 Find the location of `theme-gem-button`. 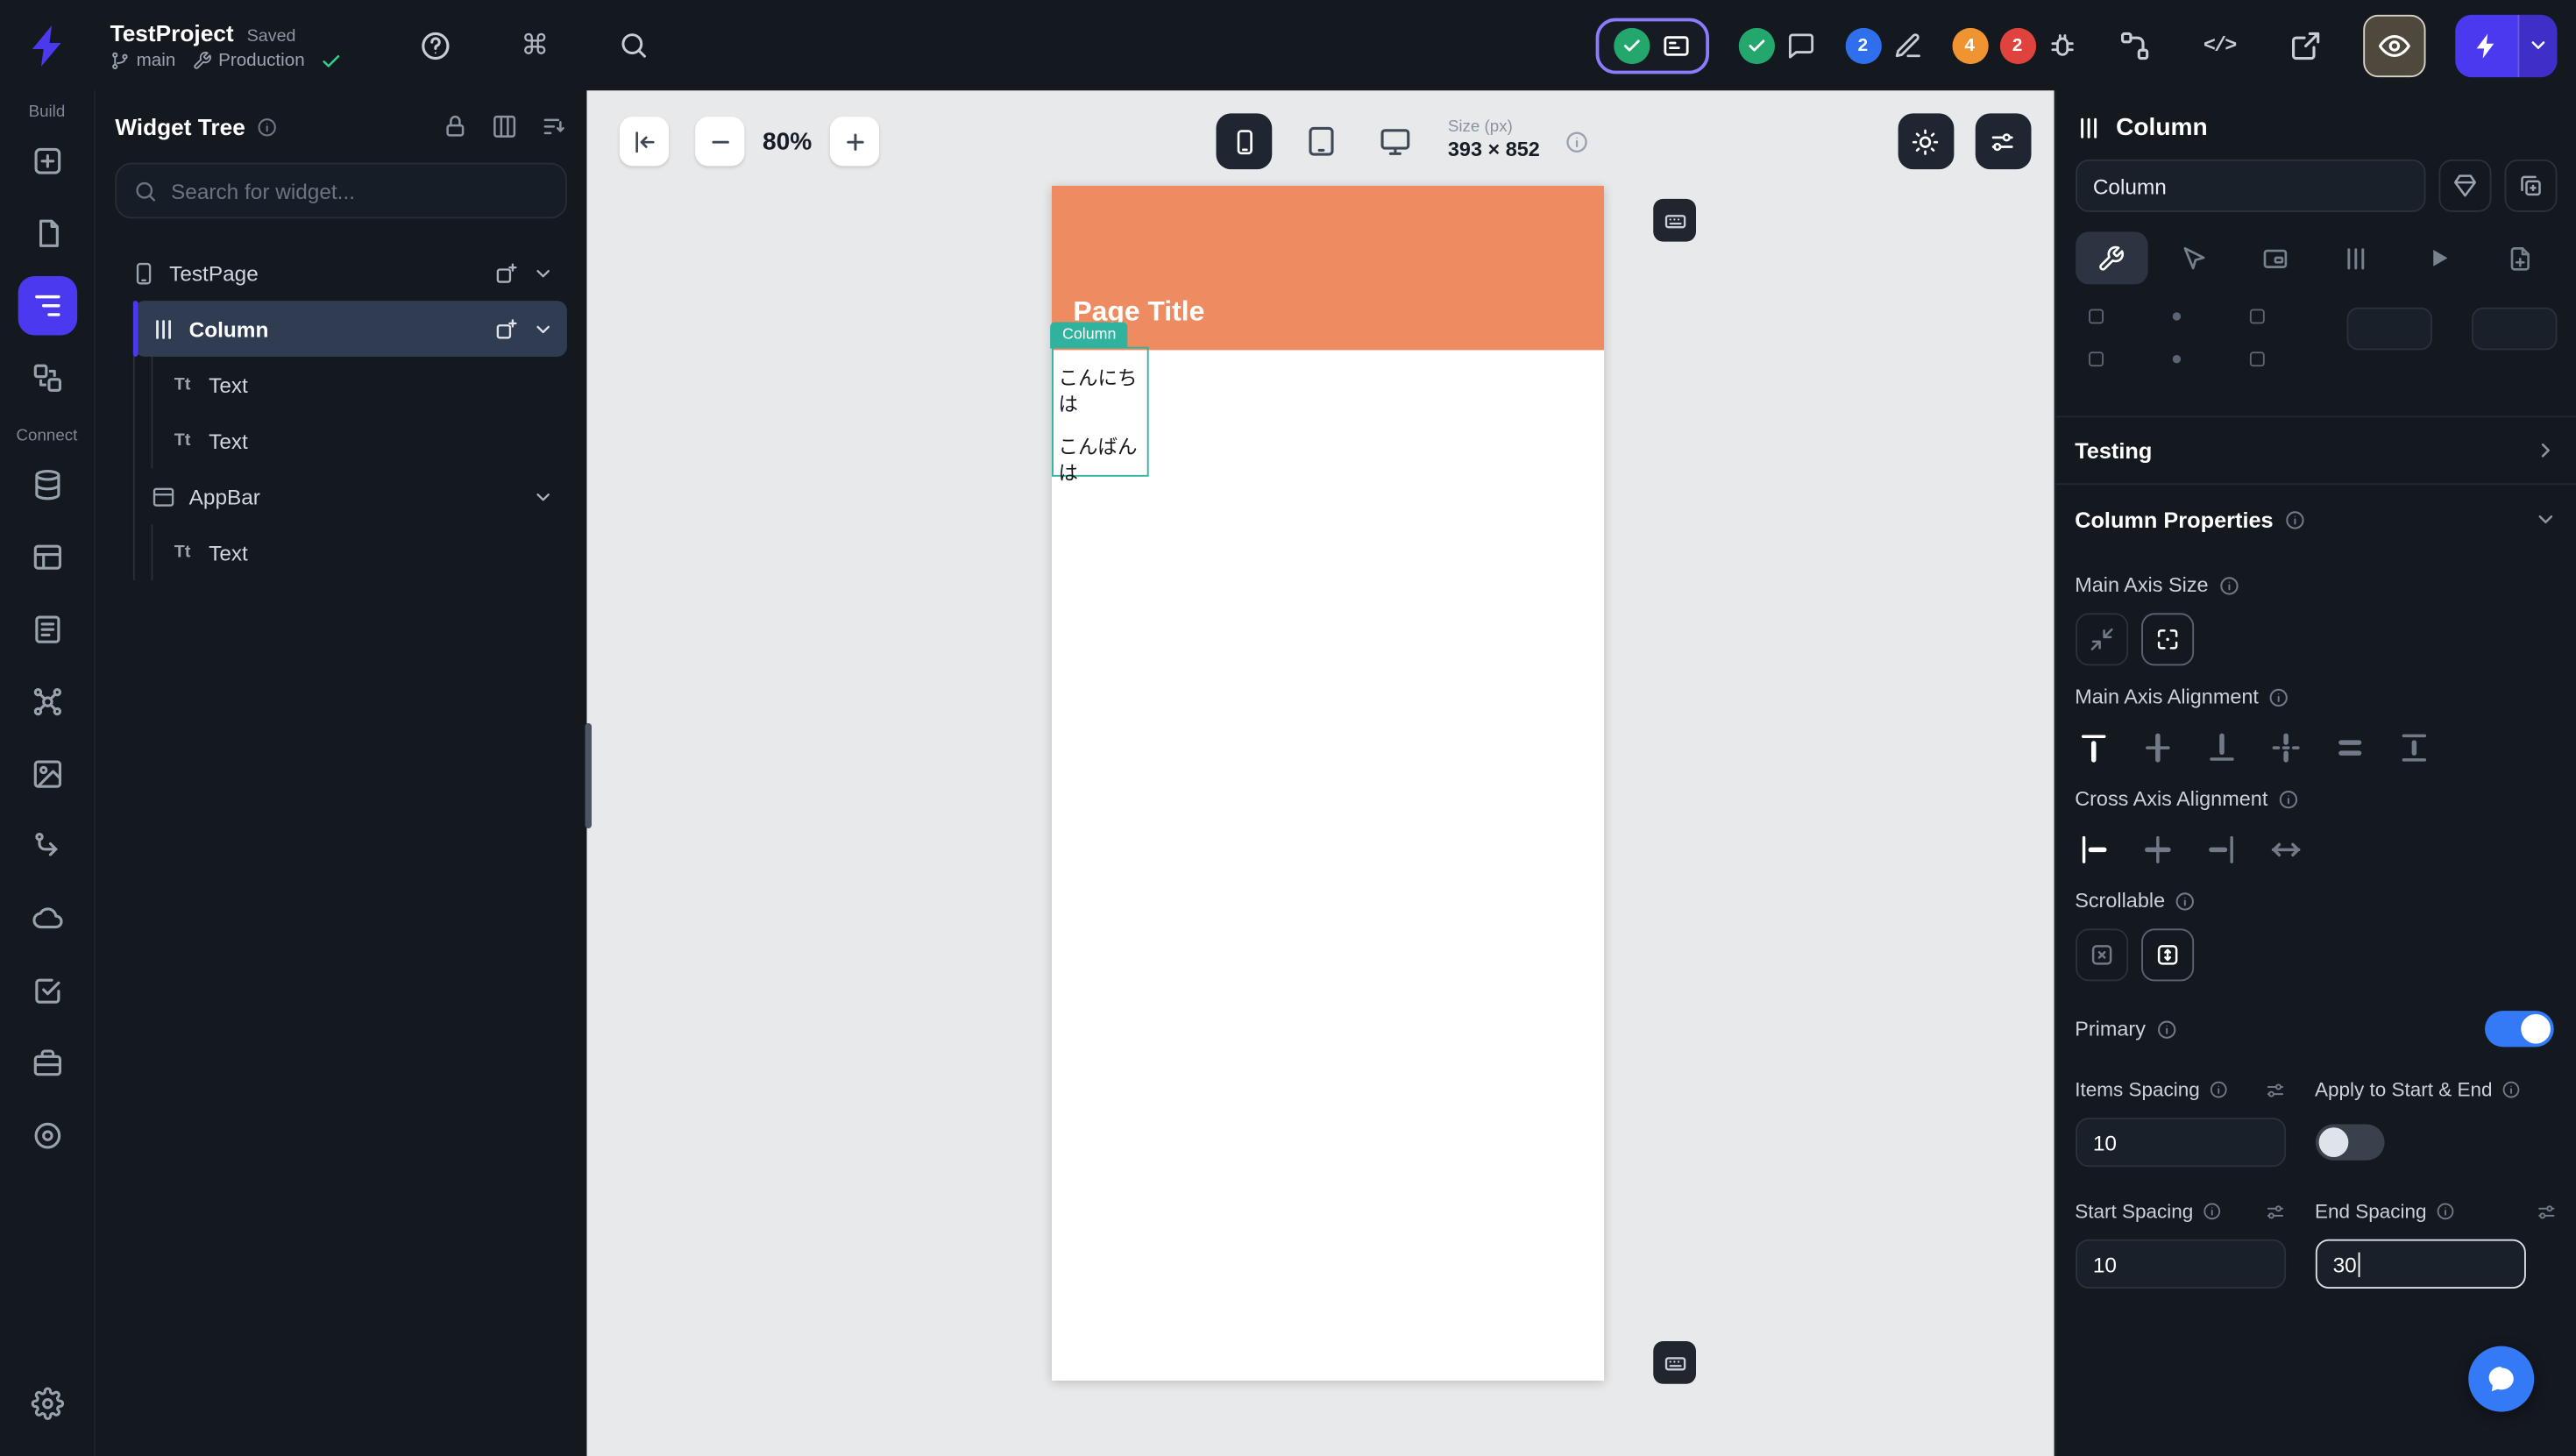

theme-gem-button is located at coordinates (2464, 185).